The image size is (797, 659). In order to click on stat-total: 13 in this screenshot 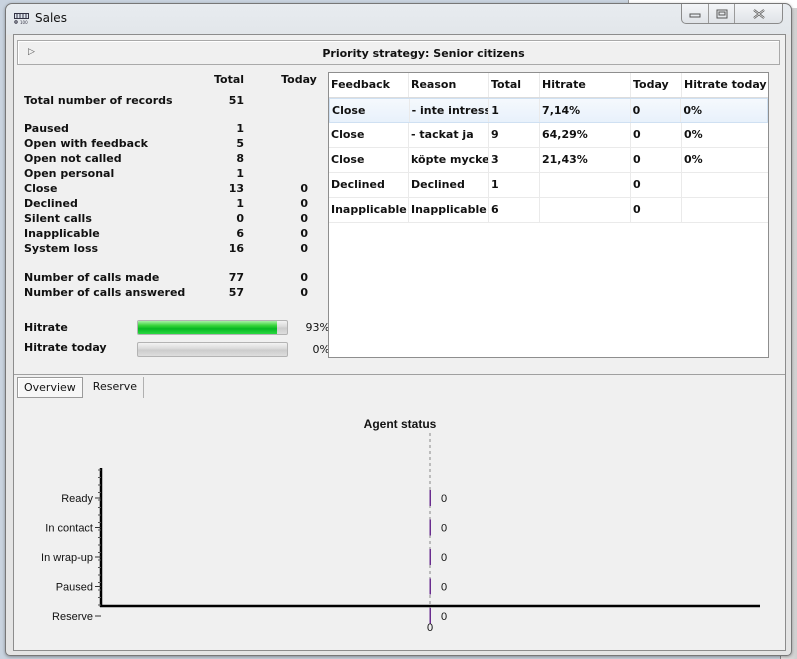, I will do `click(236, 188)`.